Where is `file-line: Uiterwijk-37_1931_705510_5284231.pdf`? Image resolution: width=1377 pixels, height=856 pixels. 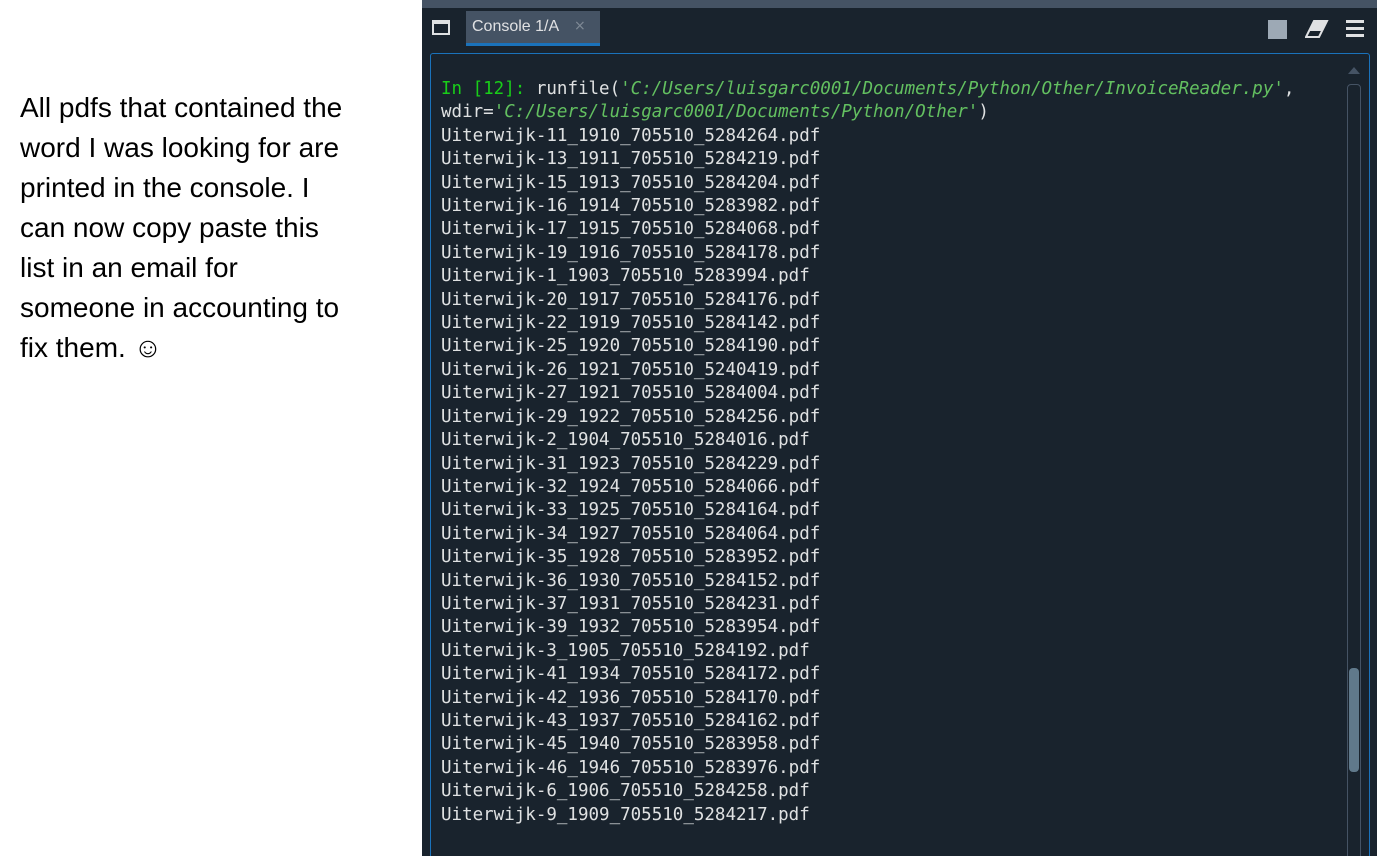
file-line: Uiterwijk-37_1931_705510_5284231.pdf is located at coordinates (631, 603).